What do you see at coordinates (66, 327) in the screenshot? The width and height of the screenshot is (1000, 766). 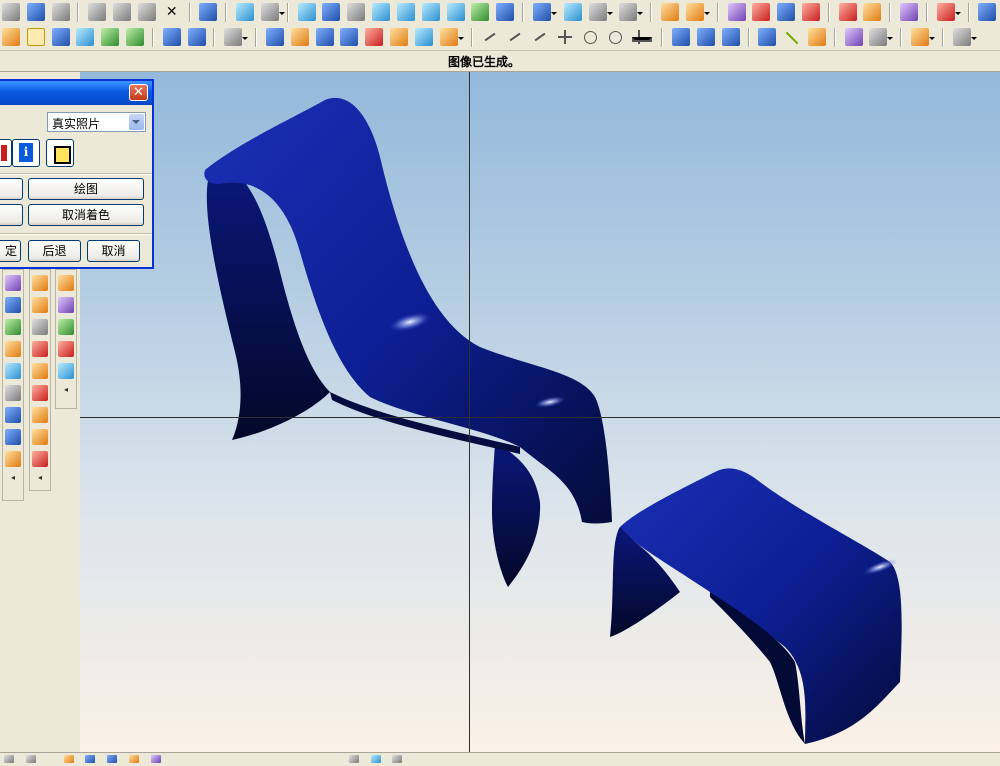 I see `tool-ball-icon` at bounding box center [66, 327].